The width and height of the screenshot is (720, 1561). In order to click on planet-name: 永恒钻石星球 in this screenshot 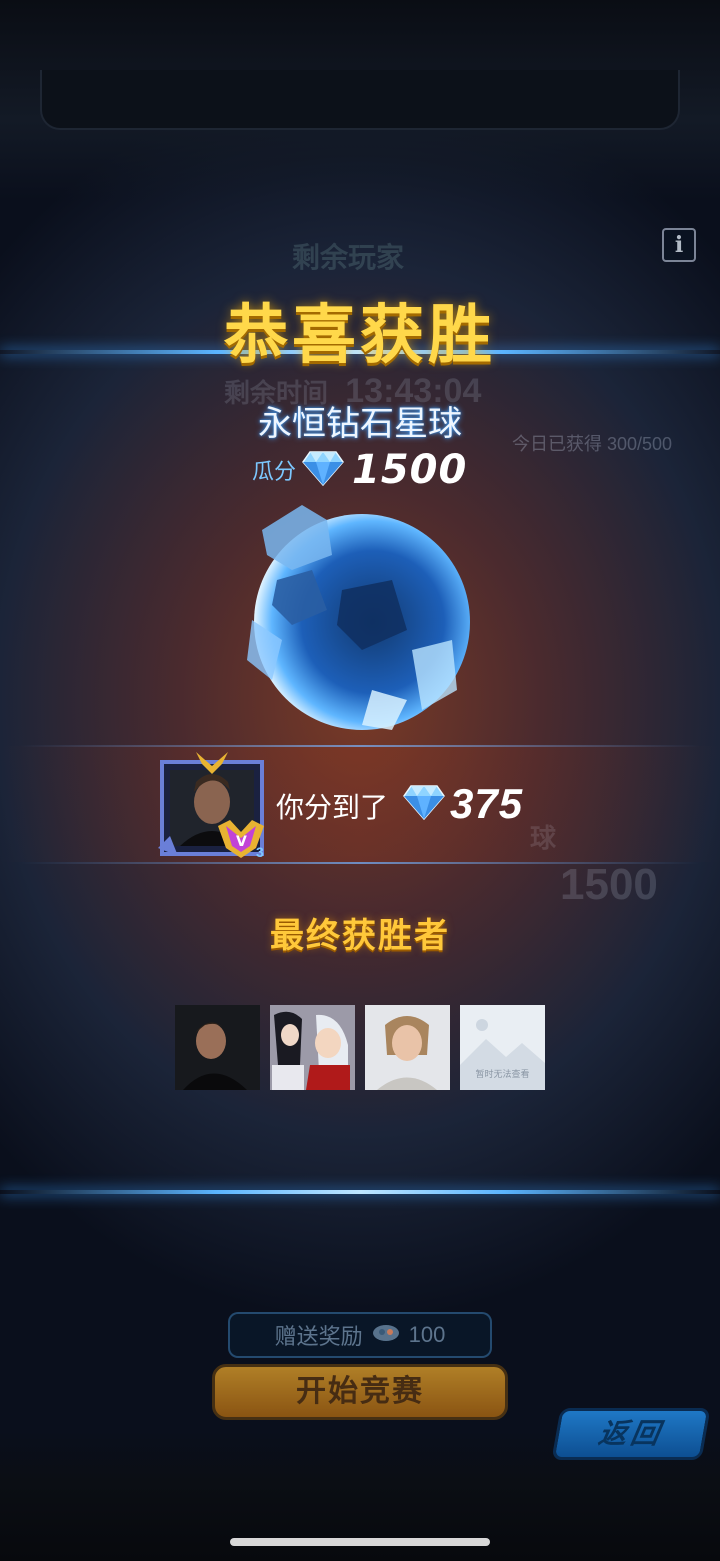, I will do `click(360, 424)`.